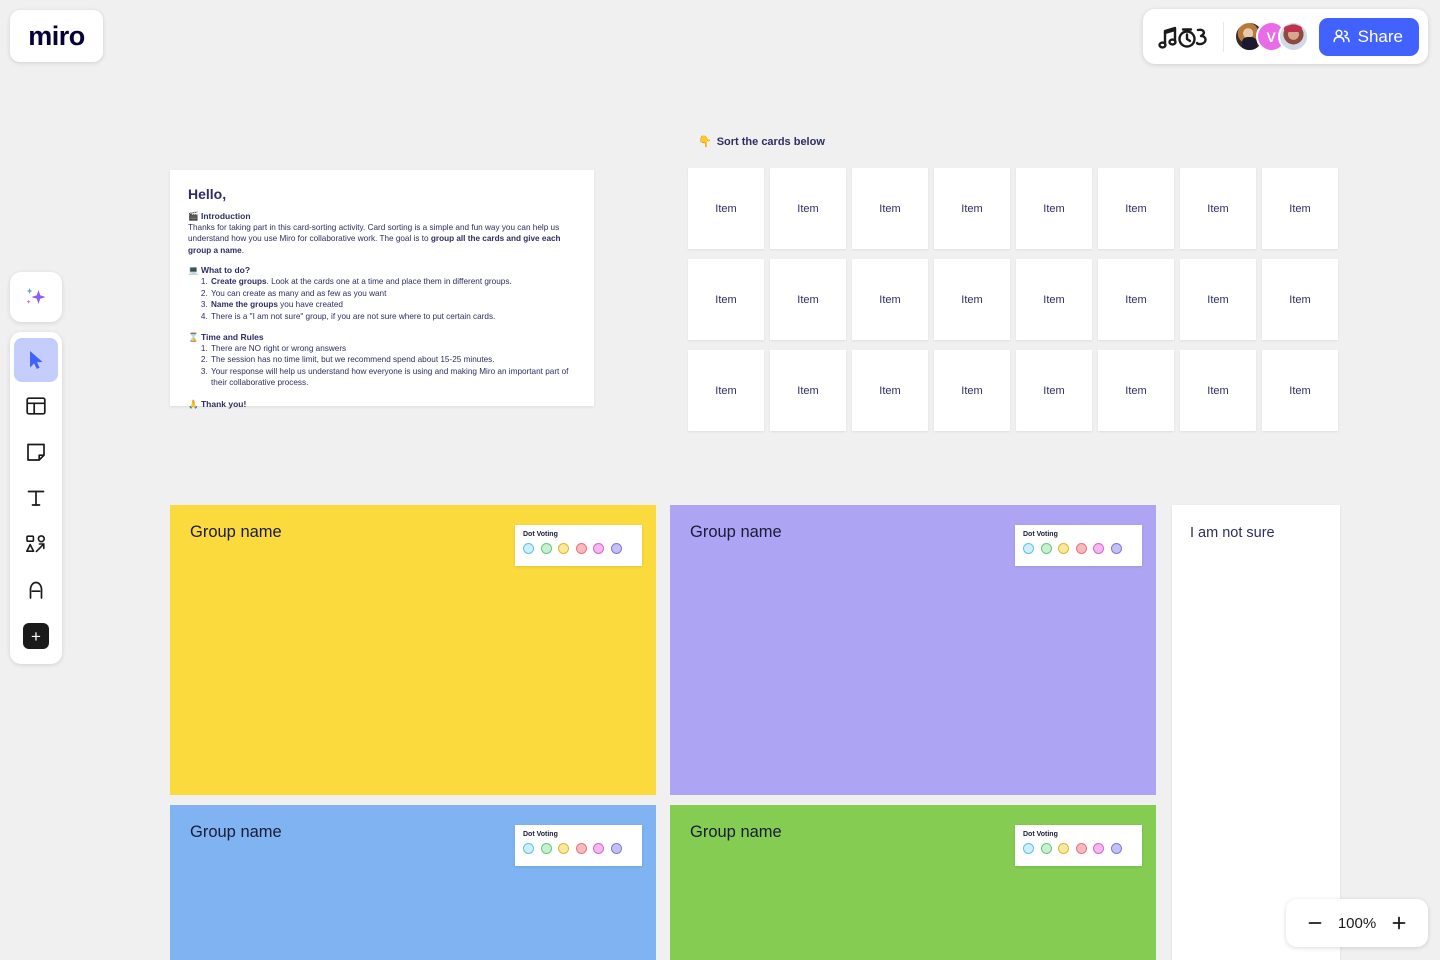 Image resolution: width=1440 pixels, height=960 pixels. I want to click on intro-body-part2: ., so click(242, 250).